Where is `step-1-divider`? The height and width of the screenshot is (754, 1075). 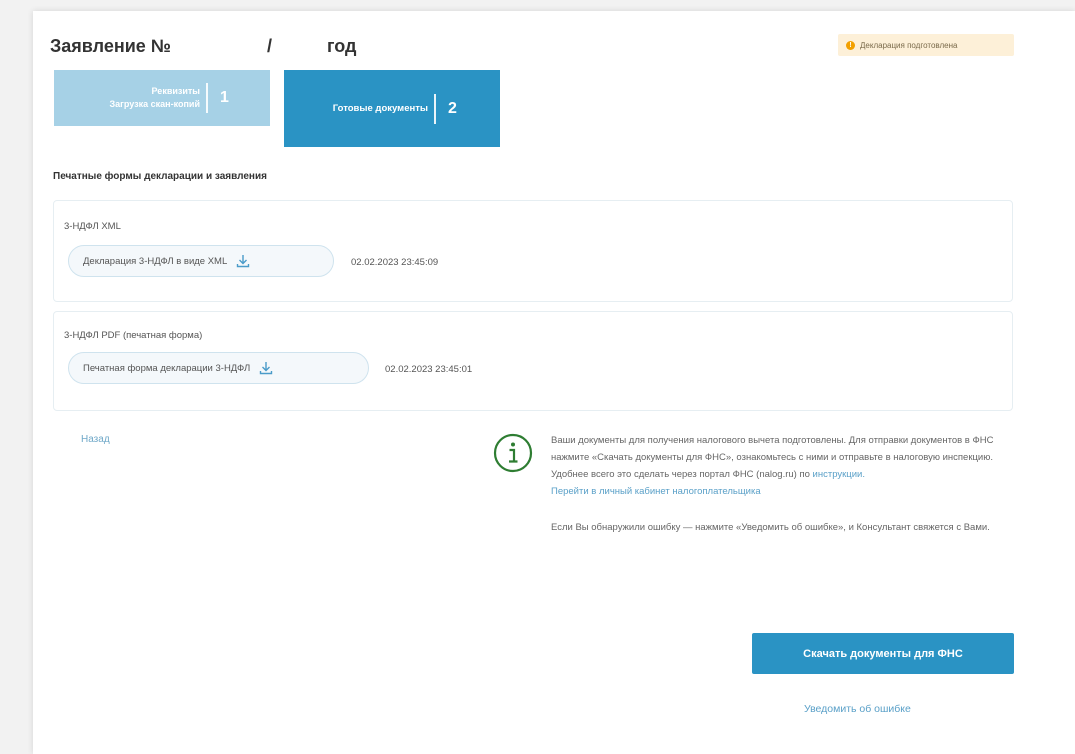
step-1-divider is located at coordinates (207, 98).